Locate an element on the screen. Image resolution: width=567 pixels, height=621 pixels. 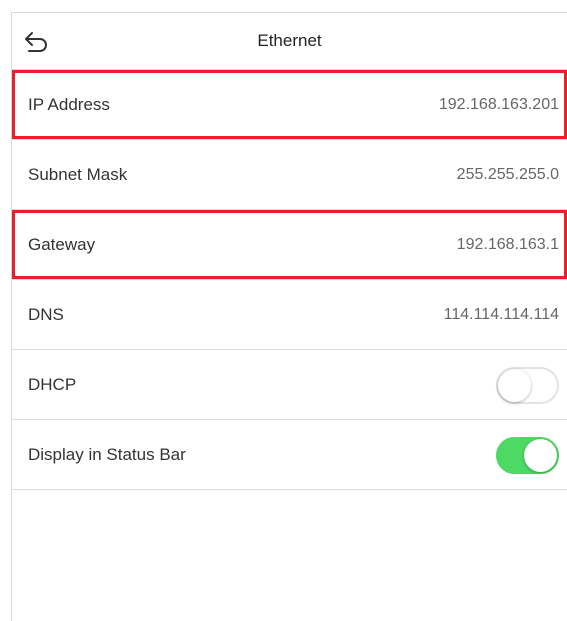
display-in-status-bar-toggle is located at coordinates (527, 455).